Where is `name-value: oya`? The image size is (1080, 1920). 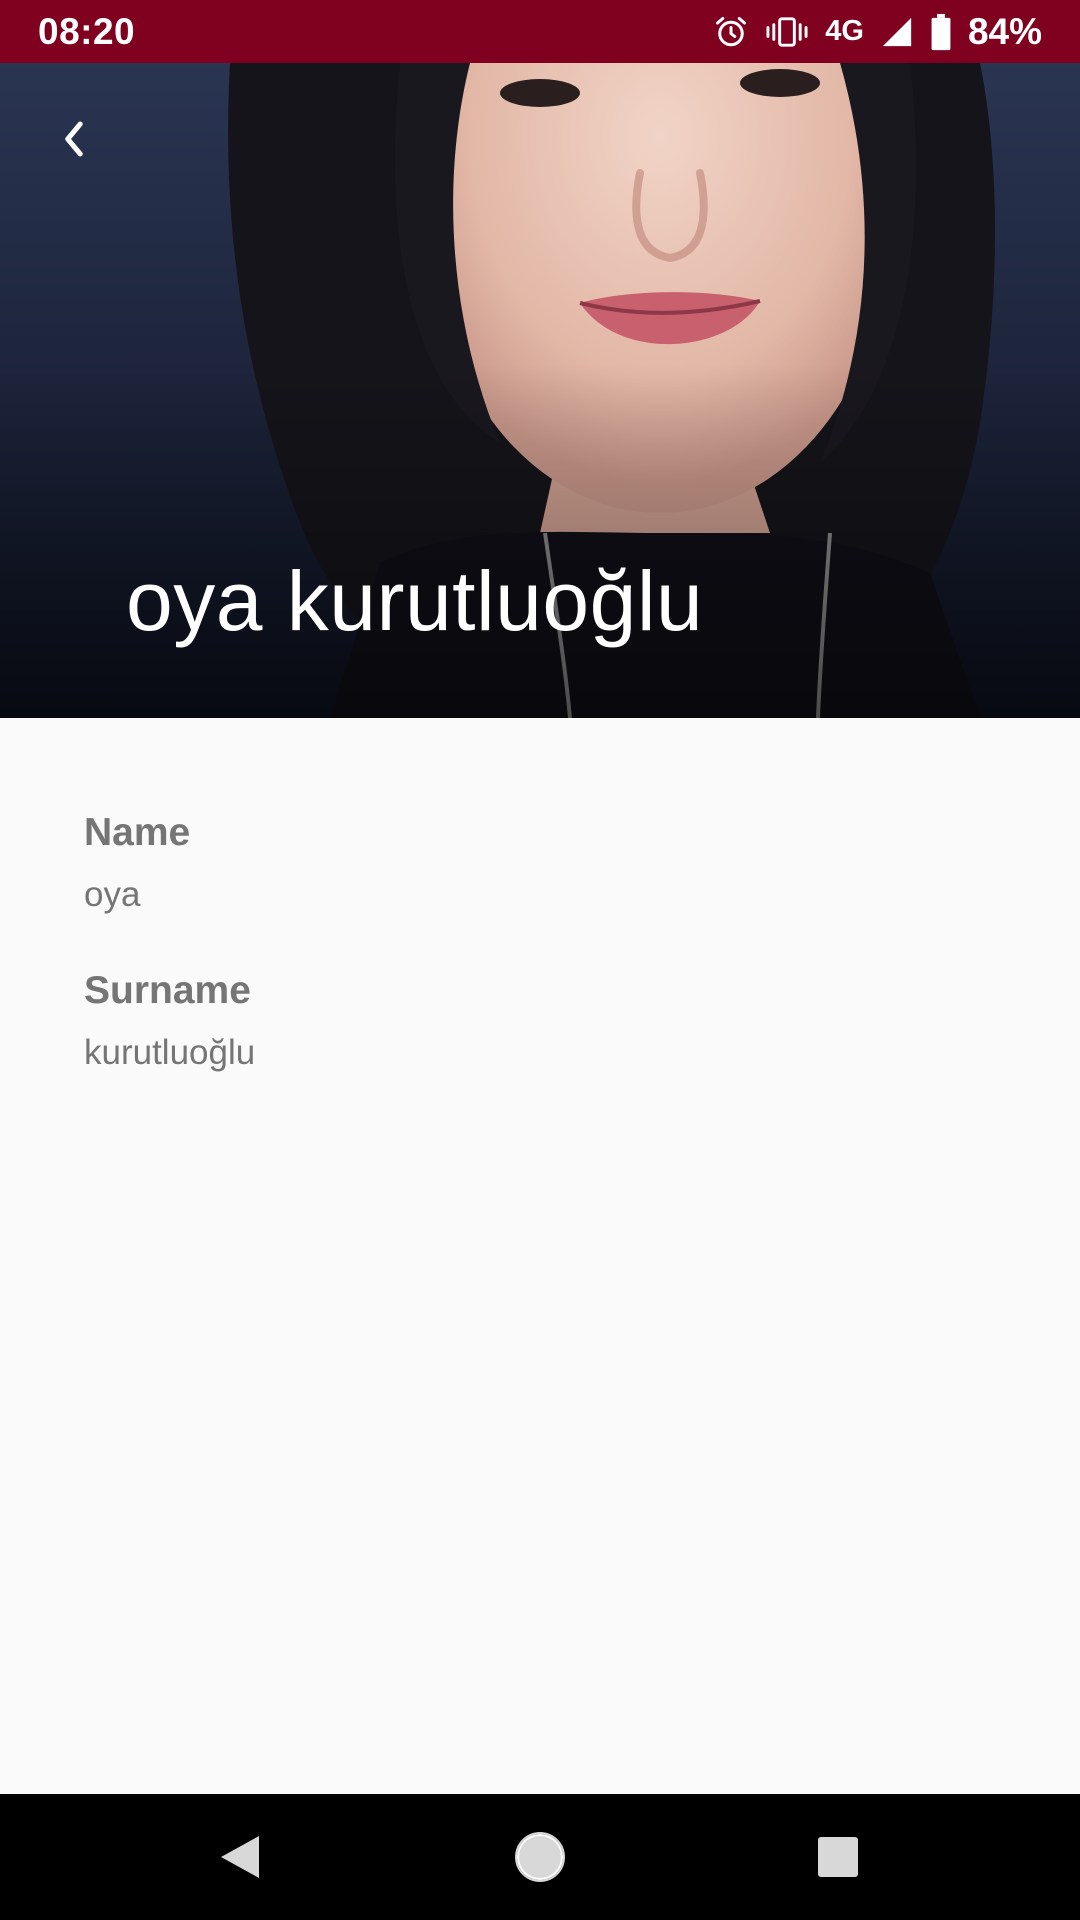 name-value: oya is located at coordinates (112, 894).